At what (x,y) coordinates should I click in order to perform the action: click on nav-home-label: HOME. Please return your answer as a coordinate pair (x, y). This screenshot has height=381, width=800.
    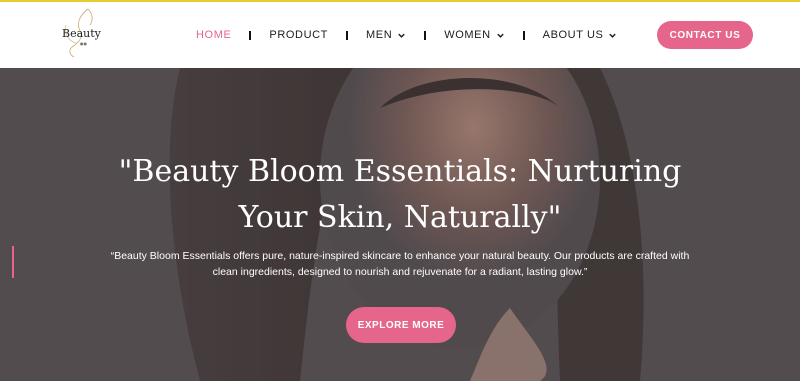
    Looking at the image, I should click on (214, 35).